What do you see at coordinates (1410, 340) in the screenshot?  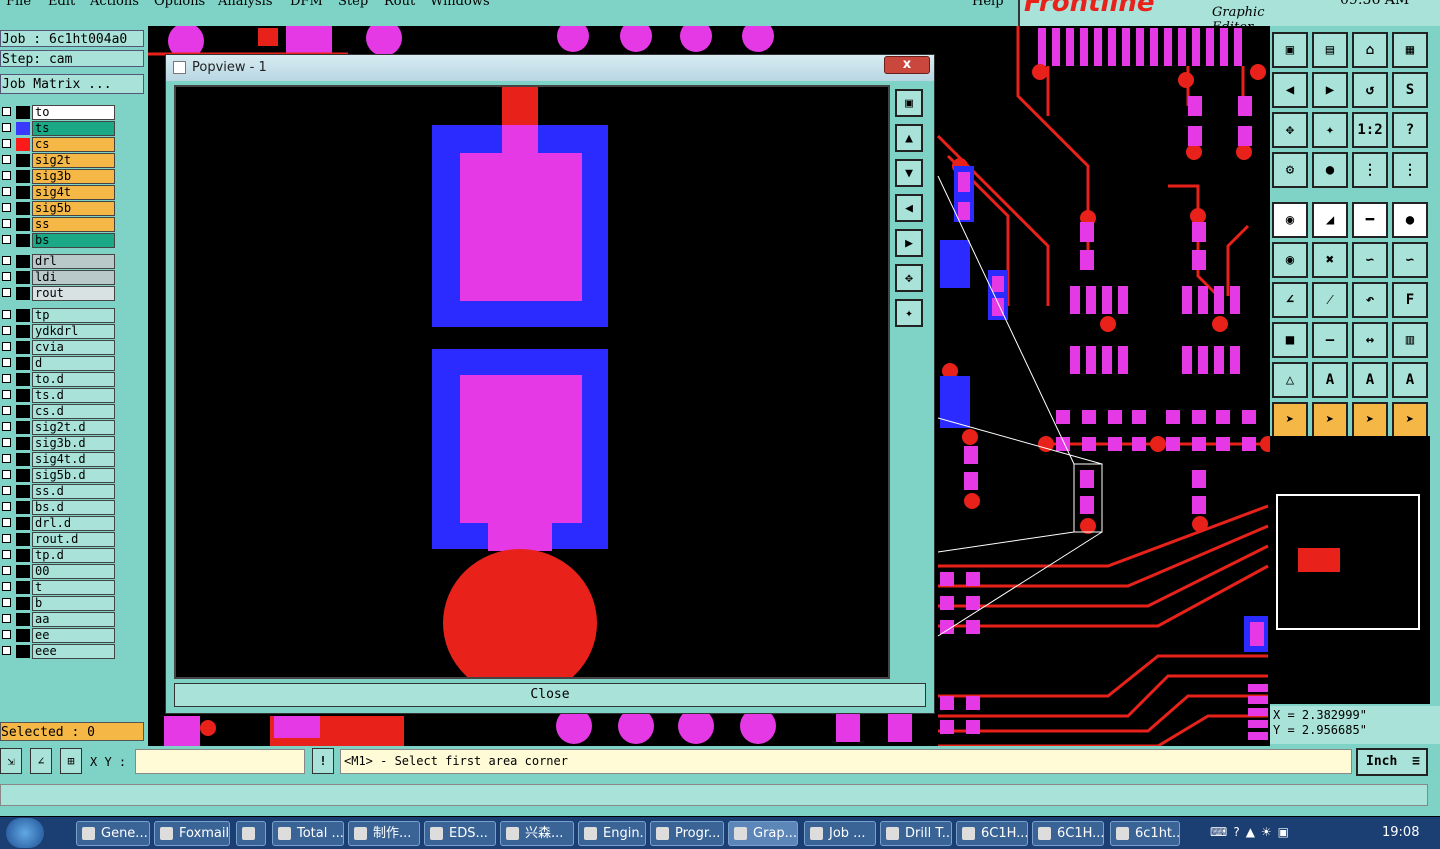 I see `group-icon: ▥` at bounding box center [1410, 340].